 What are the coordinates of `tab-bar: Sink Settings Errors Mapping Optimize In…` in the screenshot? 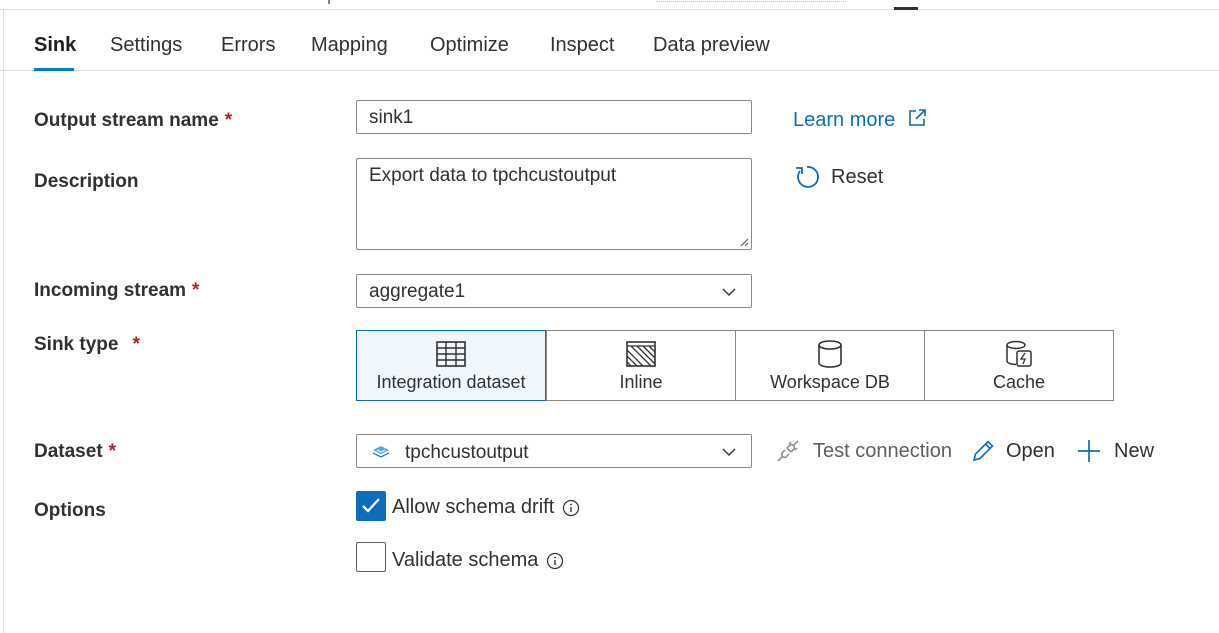 It's located at (609, 40).